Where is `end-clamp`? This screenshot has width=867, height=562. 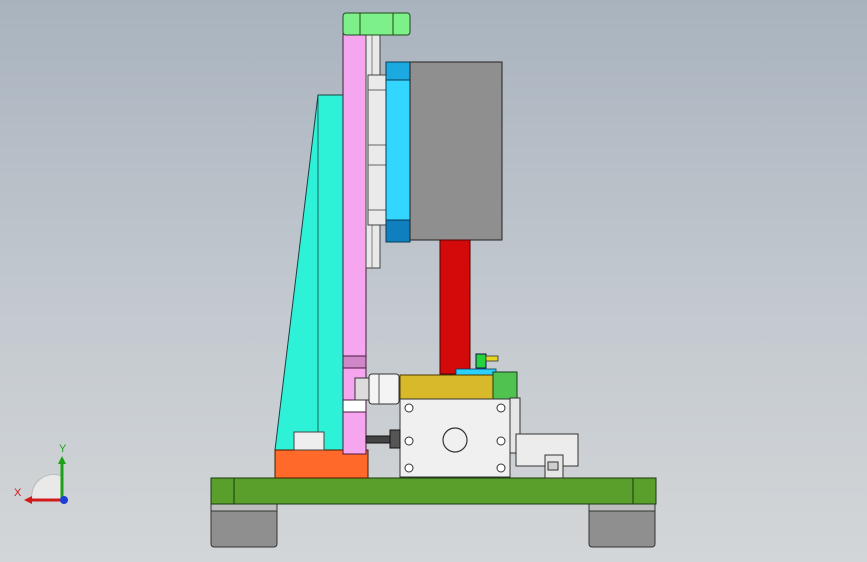 end-clamp is located at coordinates (544, 438).